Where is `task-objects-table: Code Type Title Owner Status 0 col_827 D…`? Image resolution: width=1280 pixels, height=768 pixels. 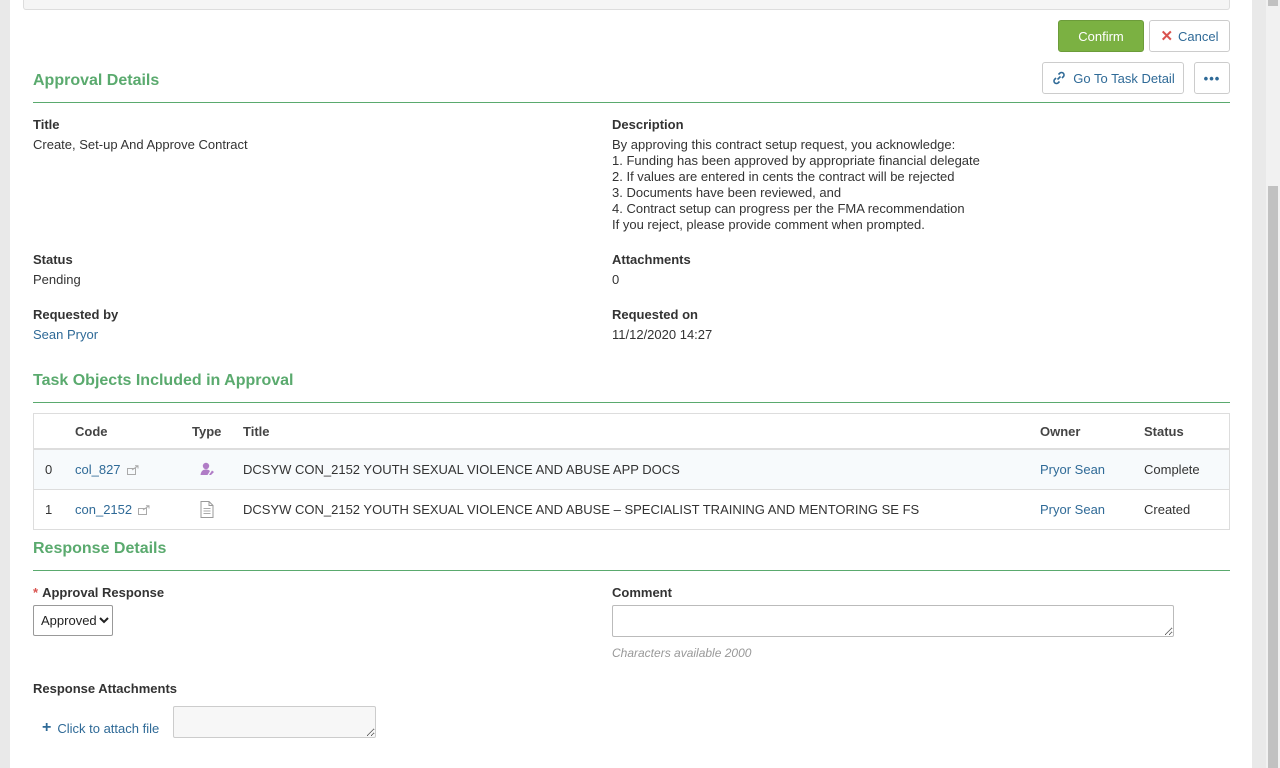 task-objects-table: Code Type Title Owner Status 0 col_827 D… is located at coordinates (631, 471).